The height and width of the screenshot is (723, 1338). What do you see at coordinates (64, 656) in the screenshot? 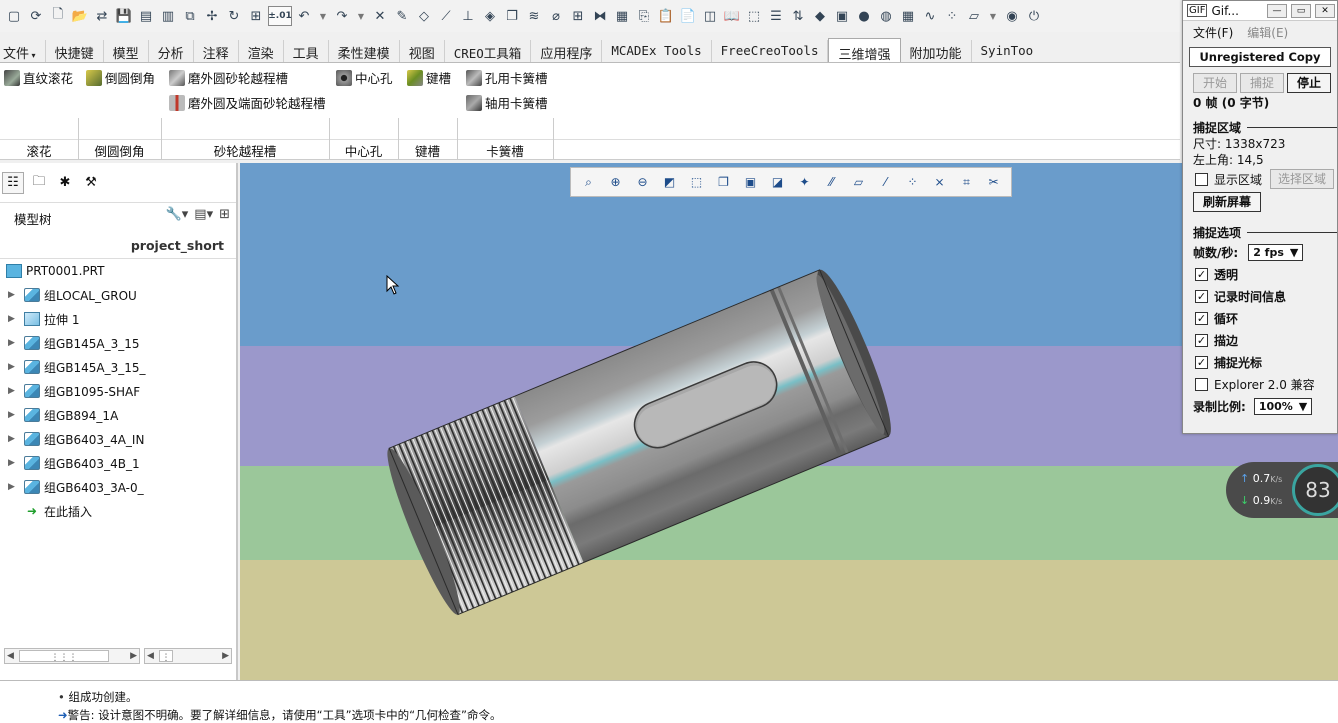
I see `scroll-thumb: ⋮⋮⋮` at bounding box center [64, 656].